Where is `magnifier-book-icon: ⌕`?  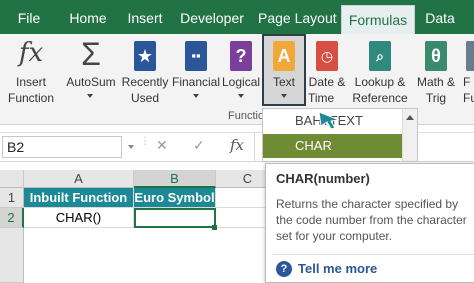 magnifier-book-icon: ⌕ is located at coordinates (380, 56).